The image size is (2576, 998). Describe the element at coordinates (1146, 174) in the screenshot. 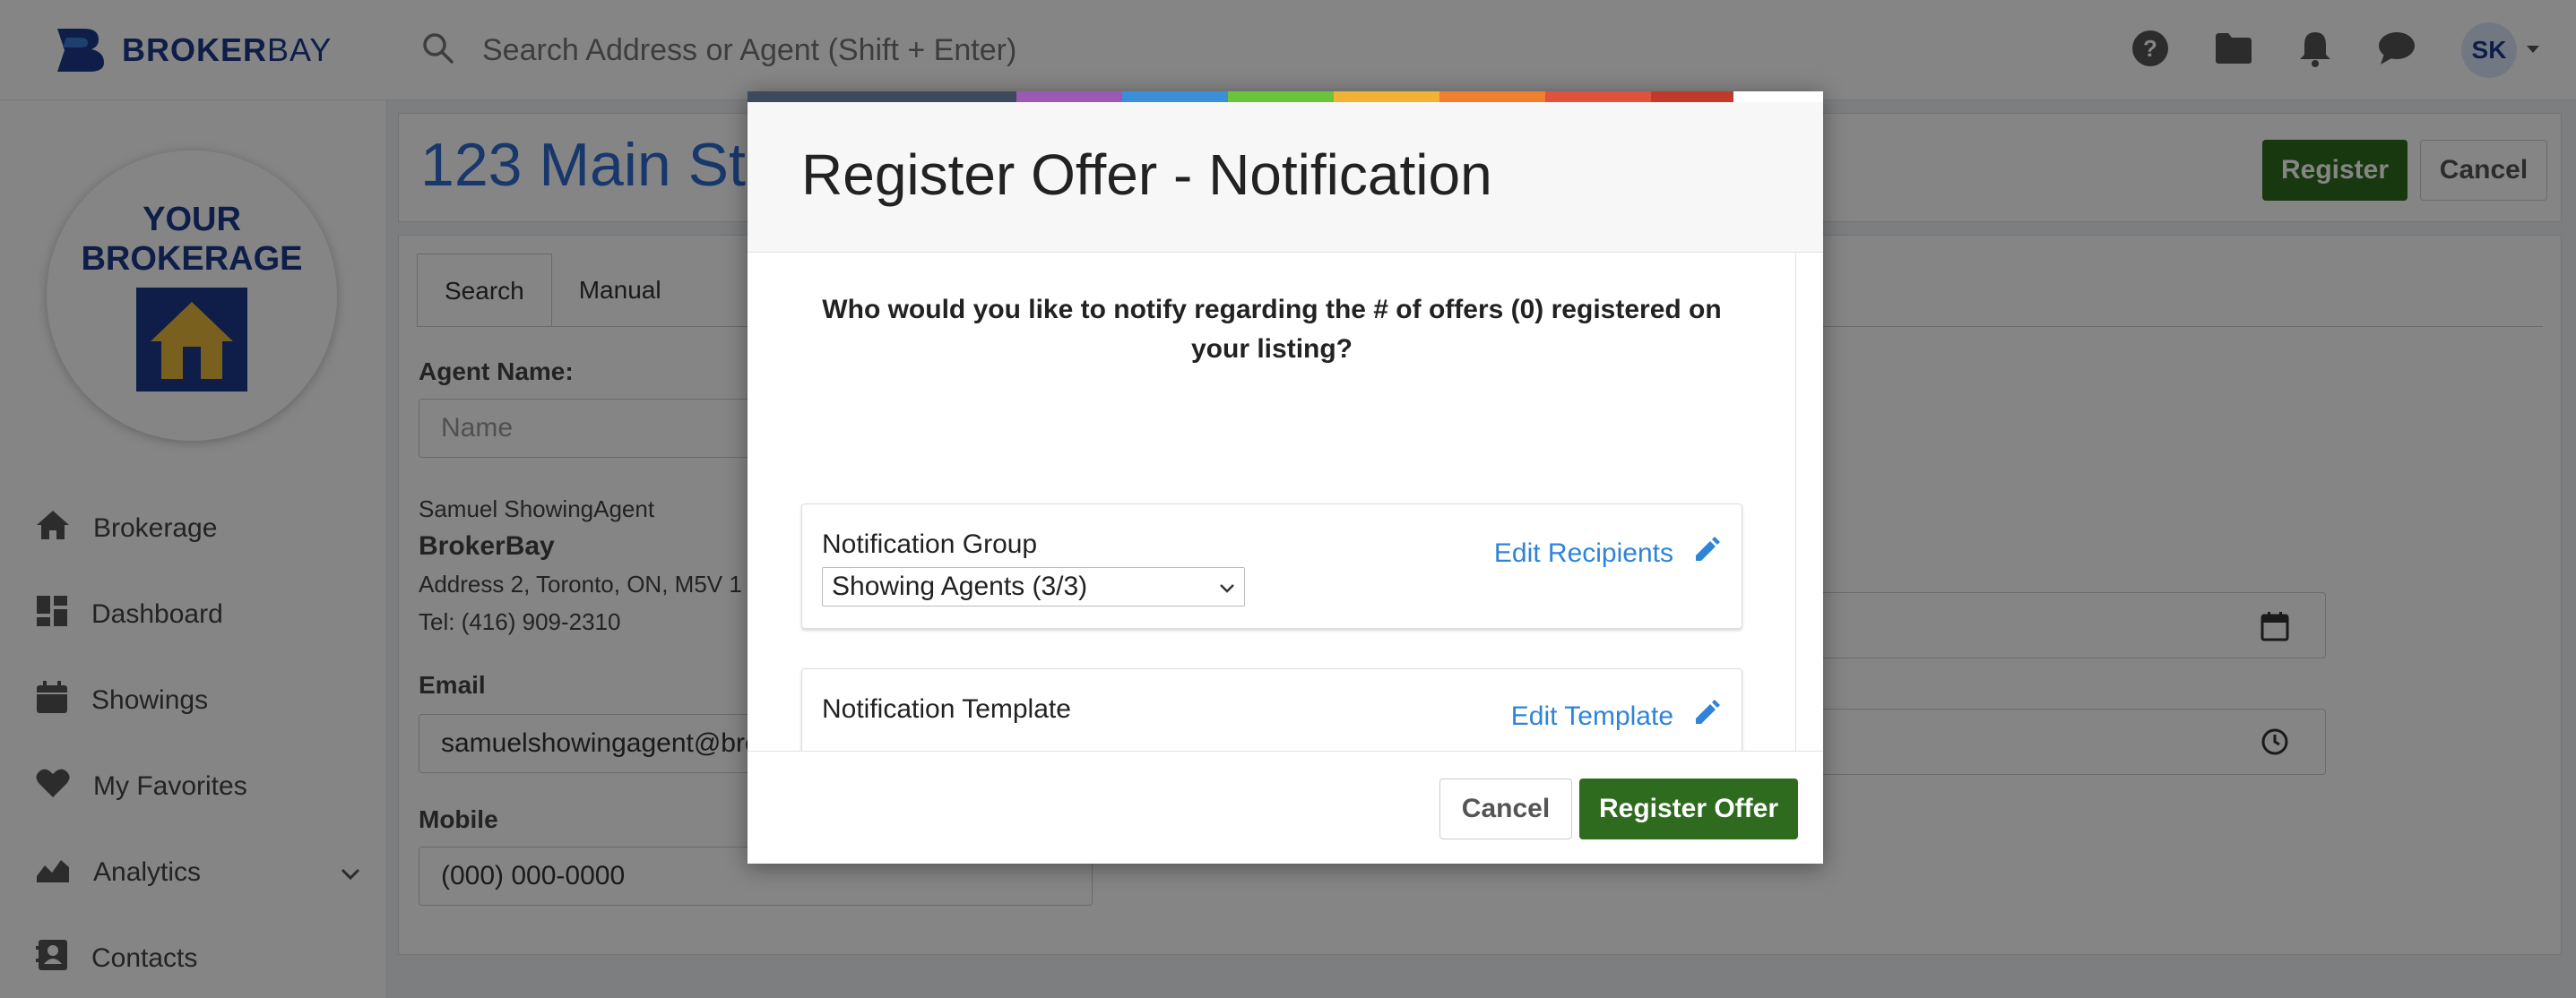

I see `modal-title: Register Offer - Notification` at that location.